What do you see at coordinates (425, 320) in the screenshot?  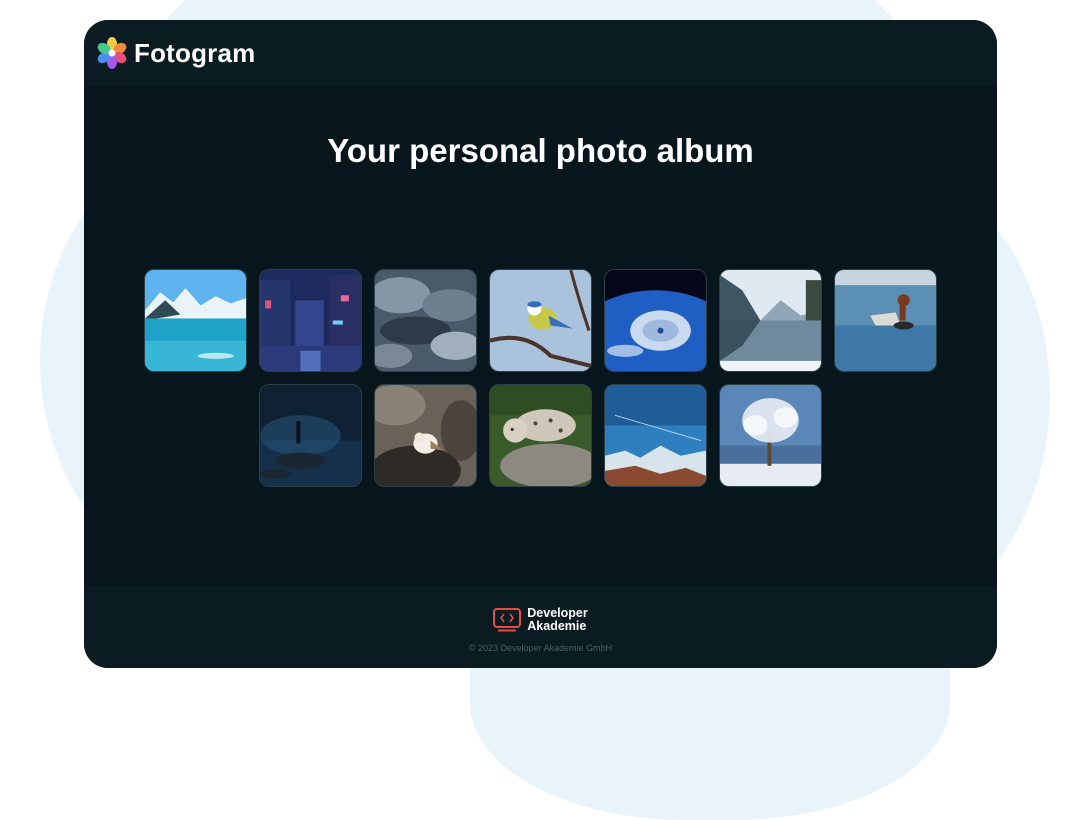 I see `photo-storm-clouds` at bounding box center [425, 320].